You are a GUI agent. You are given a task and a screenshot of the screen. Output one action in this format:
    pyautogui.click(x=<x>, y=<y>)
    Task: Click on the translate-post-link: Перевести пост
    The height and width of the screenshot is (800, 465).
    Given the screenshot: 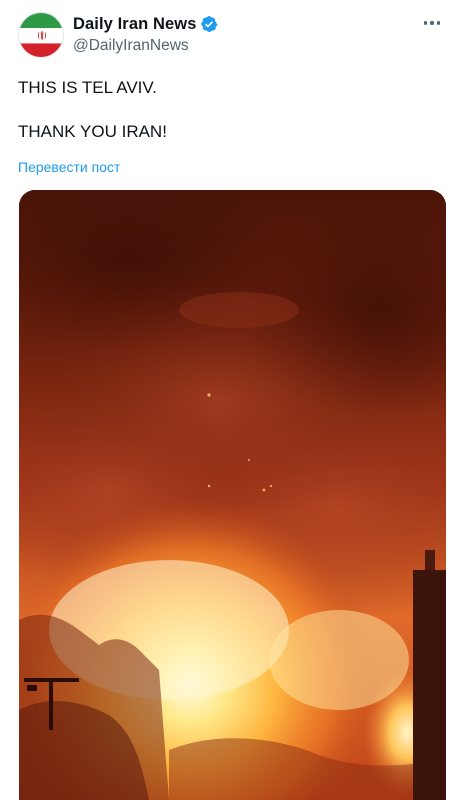 What is the action you would take?
    pyautogui.click(x=69, y=167)
    